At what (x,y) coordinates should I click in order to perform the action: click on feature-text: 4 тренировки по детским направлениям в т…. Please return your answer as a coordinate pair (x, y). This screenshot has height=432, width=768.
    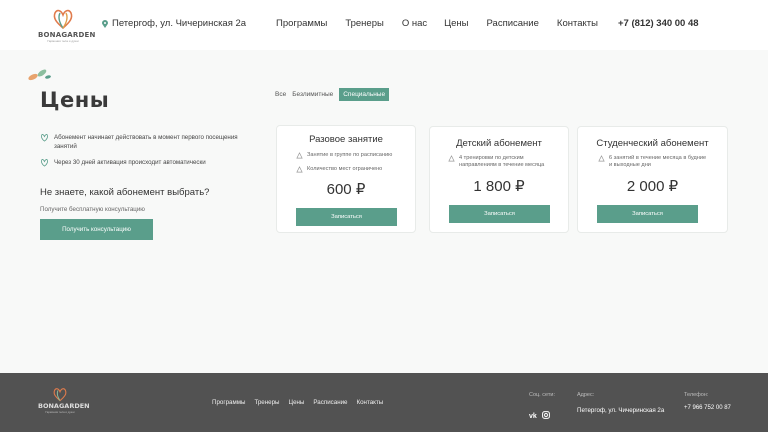
    Looking at the image, I should click on (502, 161).